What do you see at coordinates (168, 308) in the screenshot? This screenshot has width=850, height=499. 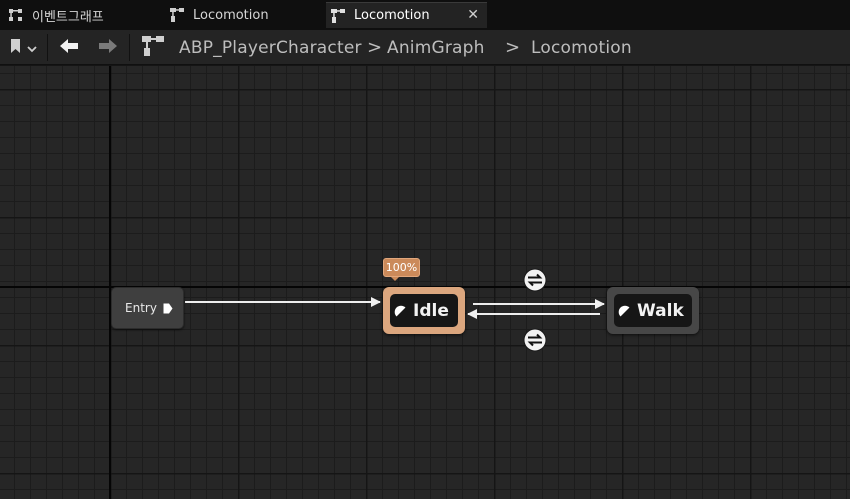 I see `exec-pin-icon` at bounding box center [168, 308].